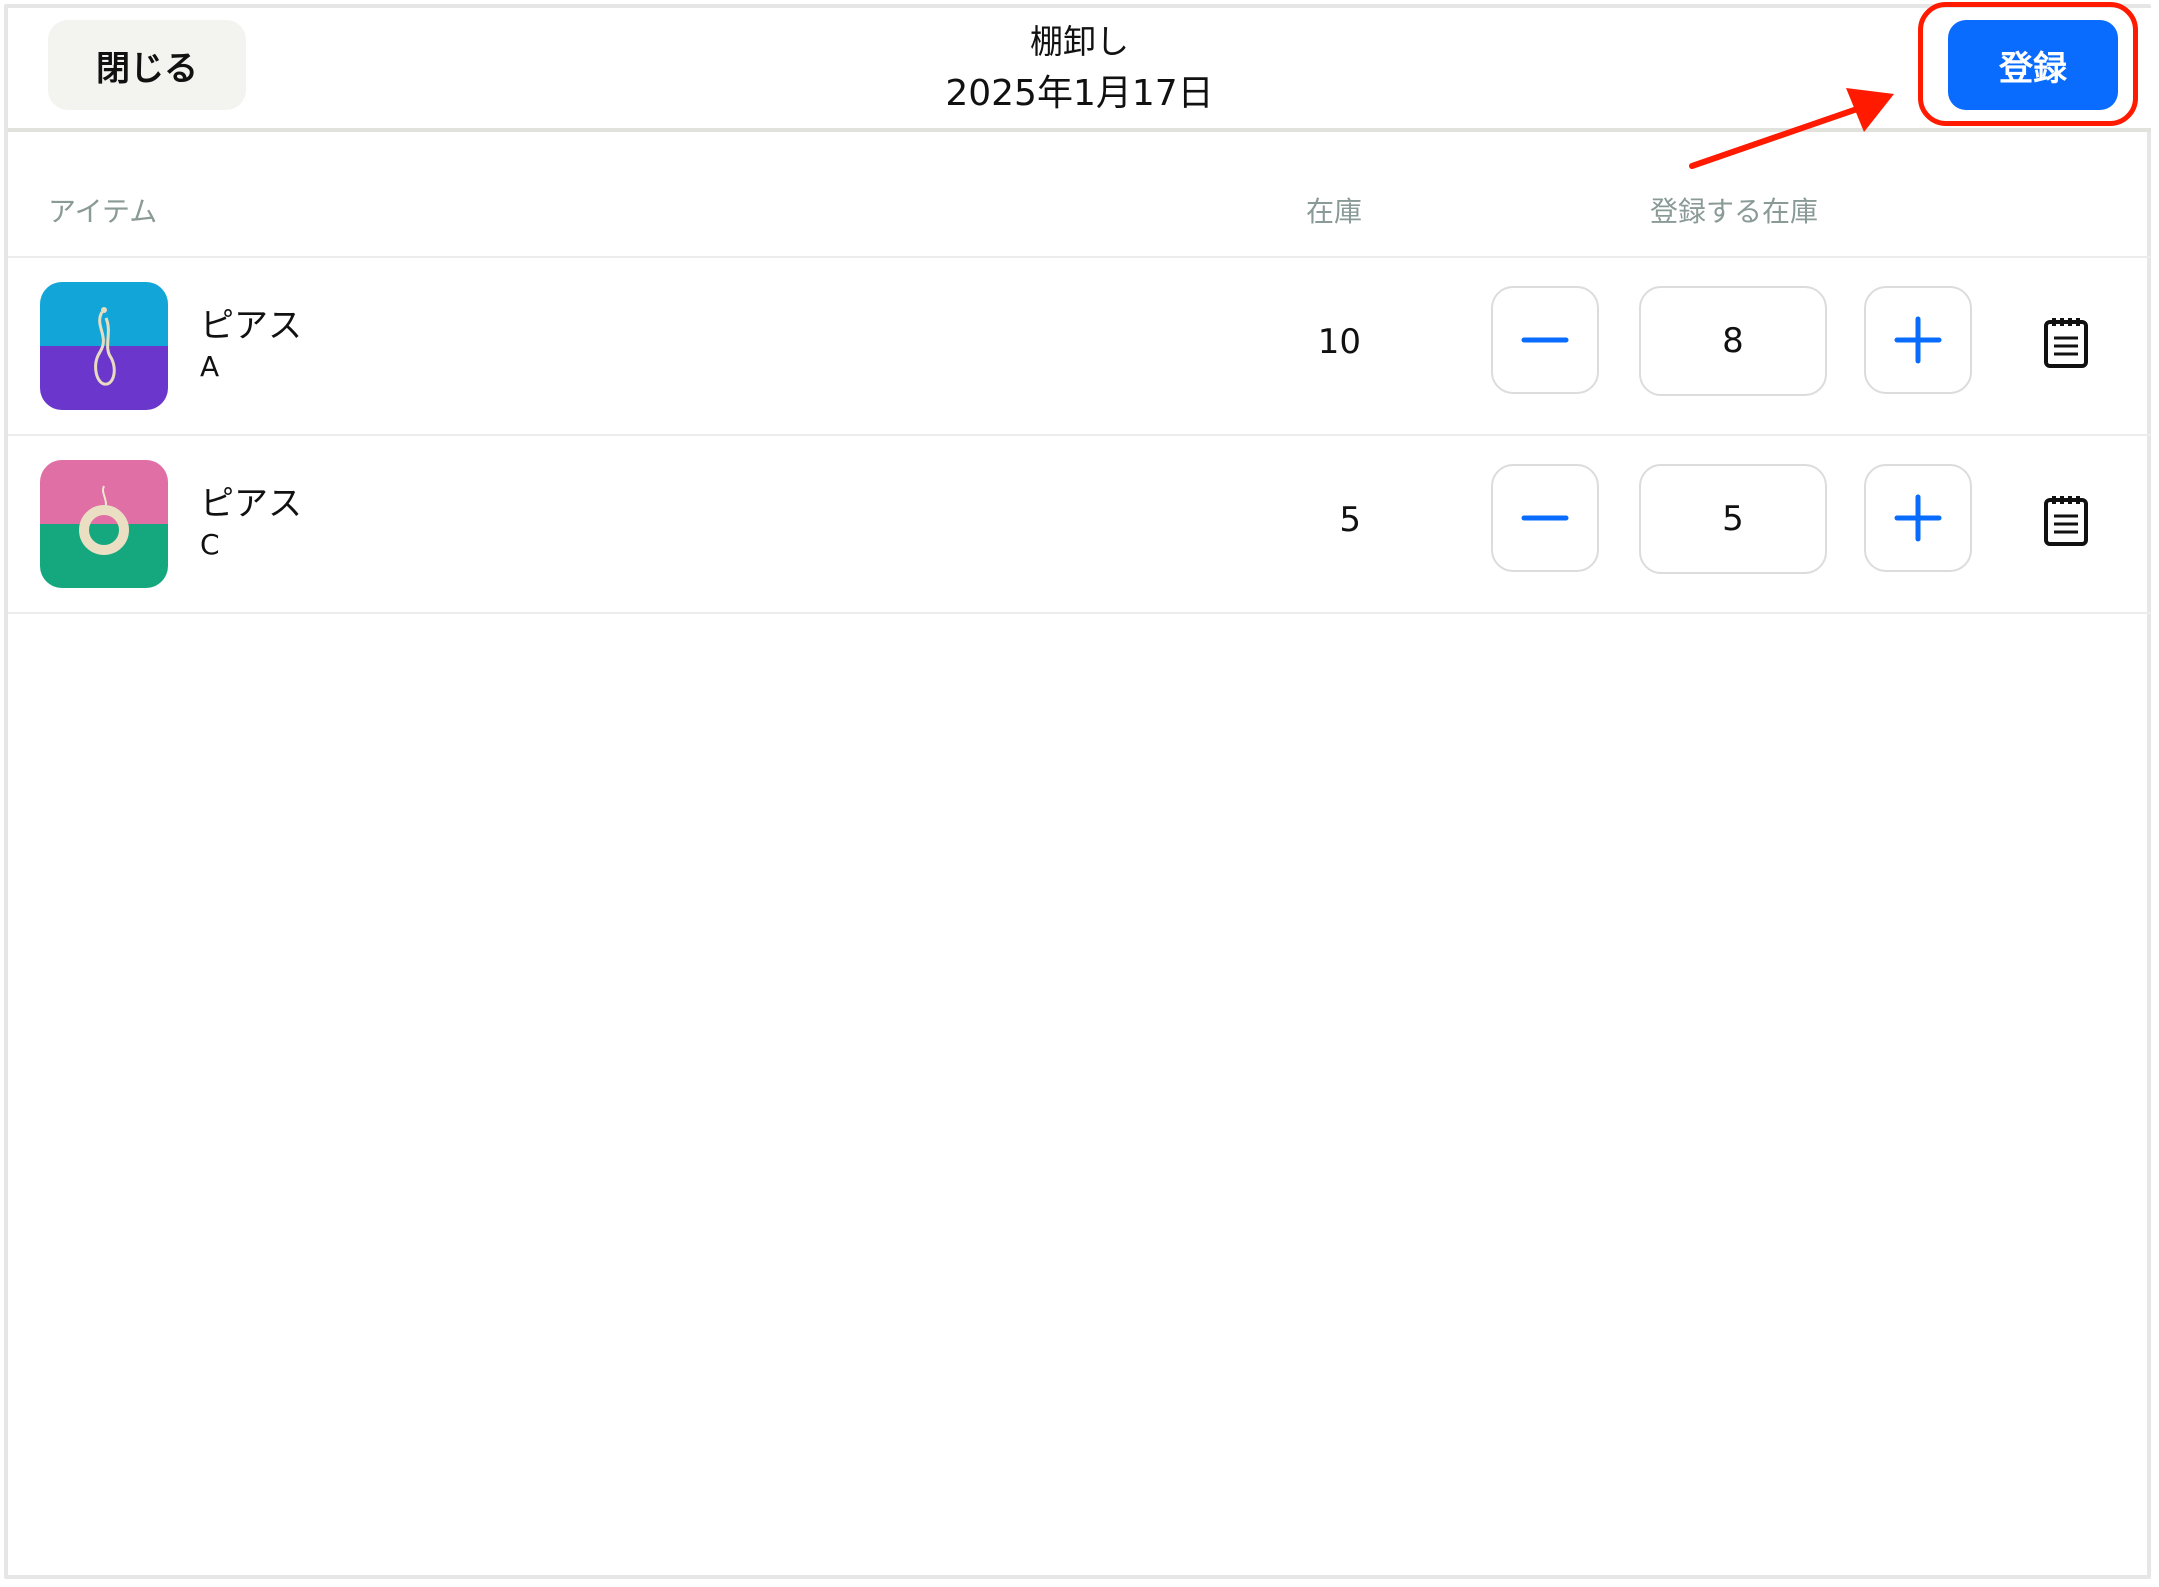  What do you see at coordinates (1079, 346) in the screenshot?
I see `table-row: ピアス A 10 8` at bounding box center [1079, 346].